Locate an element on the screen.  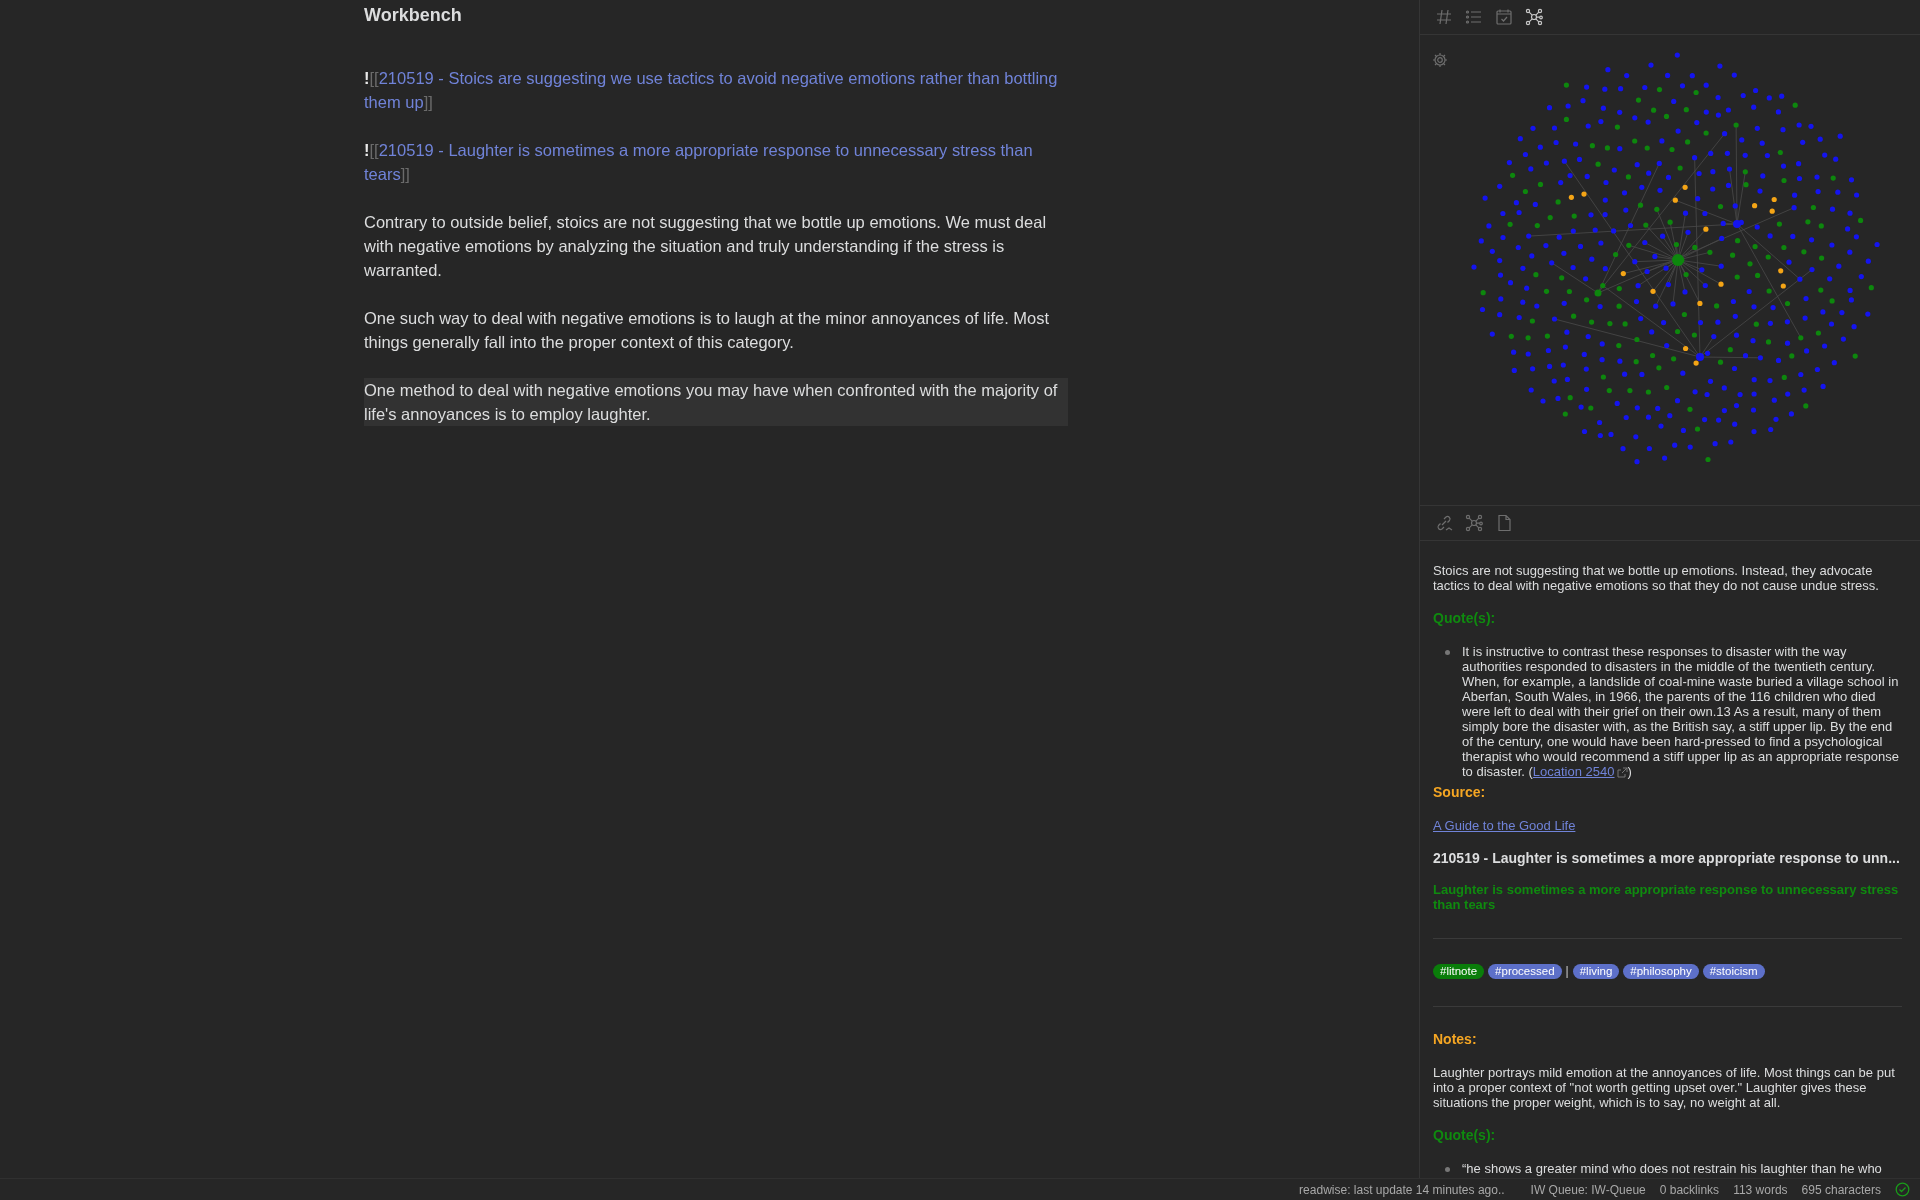
location-link: Location 2540 is located at coordinates (1580, 771).